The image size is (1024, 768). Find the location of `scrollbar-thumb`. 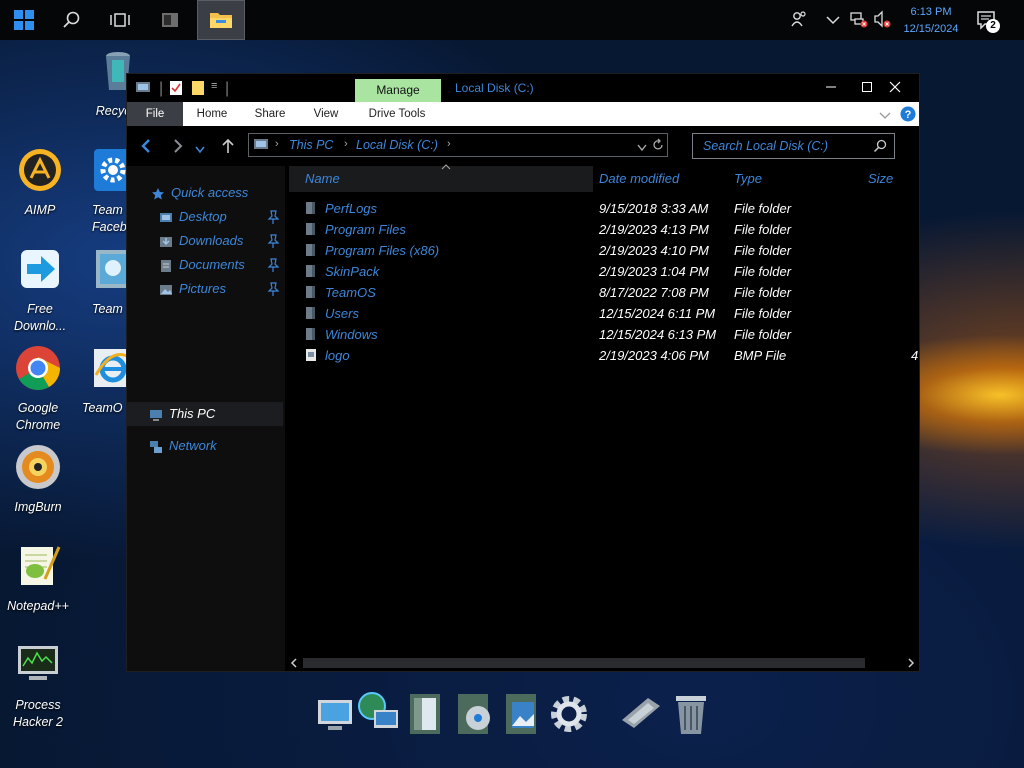

scrollbar-thumb is located at coordinates (584, 663).